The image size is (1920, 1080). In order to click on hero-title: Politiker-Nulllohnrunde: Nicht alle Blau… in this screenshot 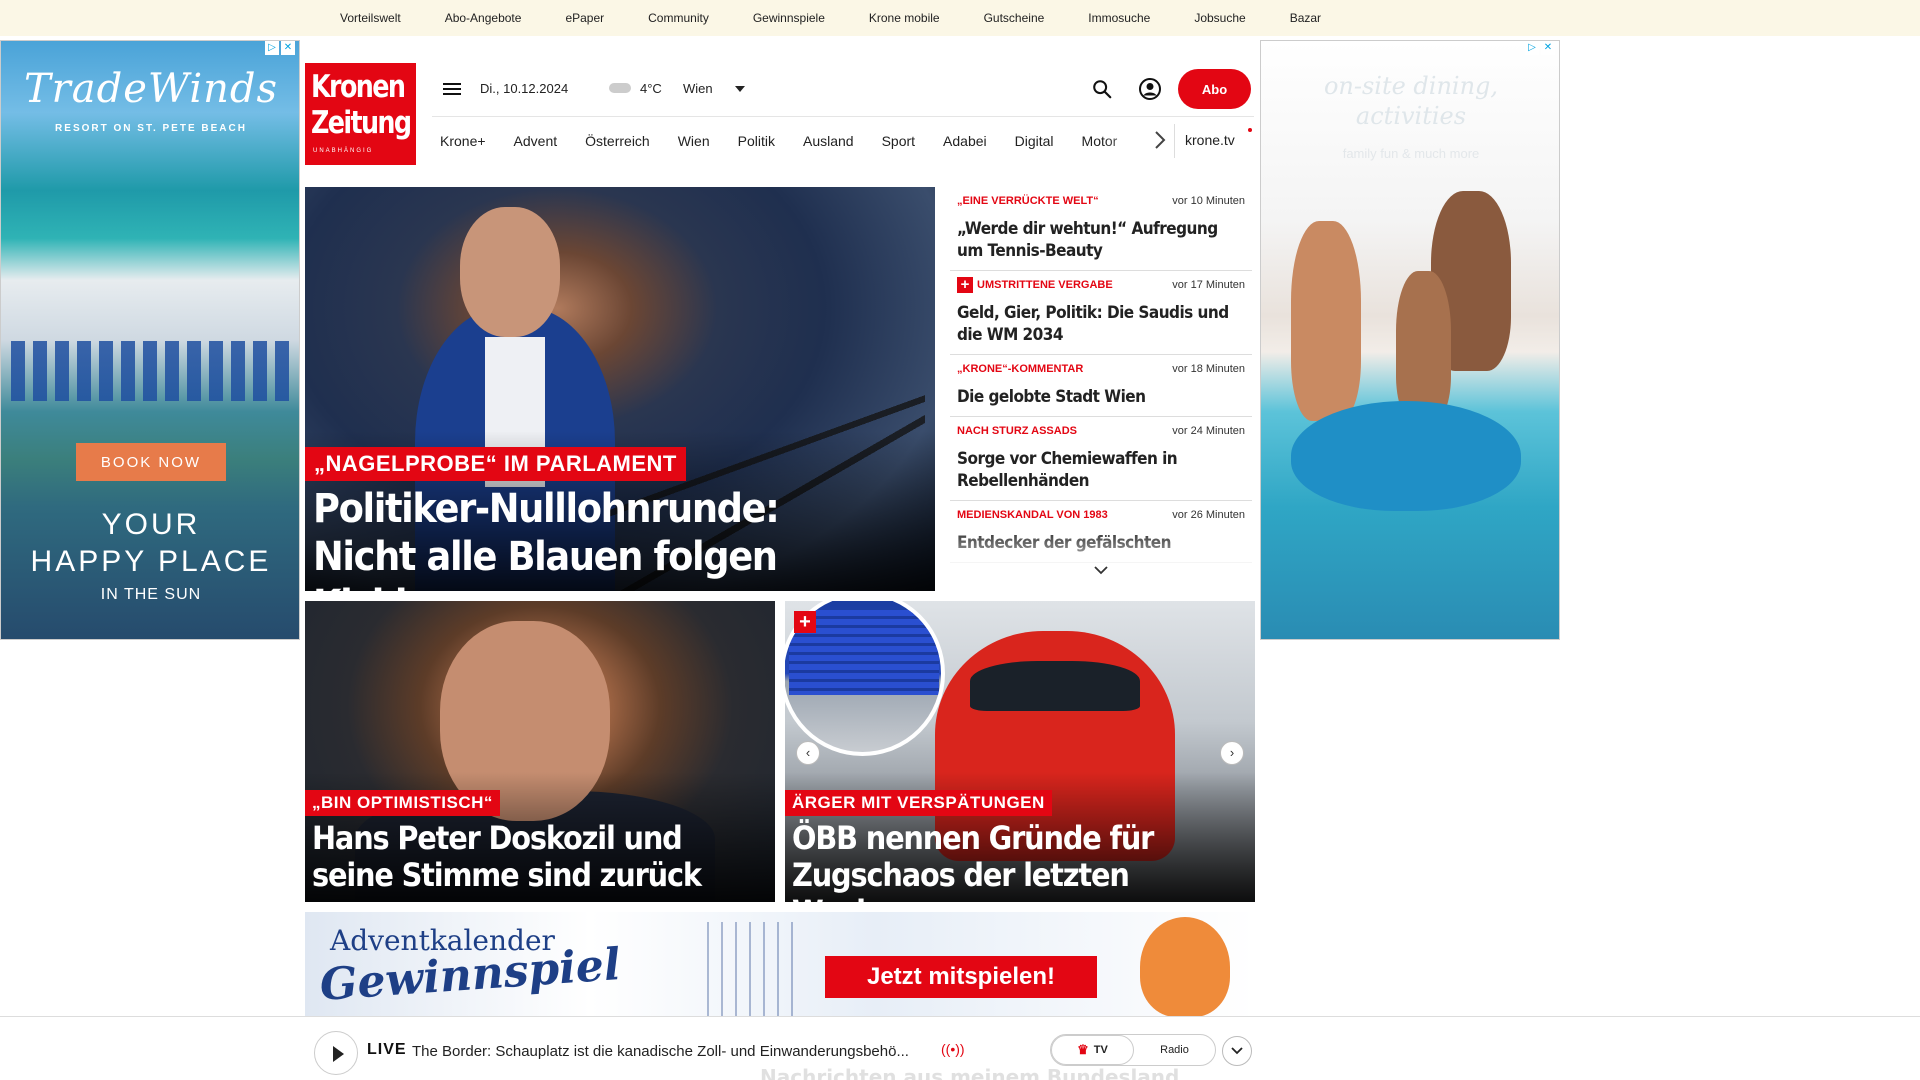, I will do `click(593, 538)`.